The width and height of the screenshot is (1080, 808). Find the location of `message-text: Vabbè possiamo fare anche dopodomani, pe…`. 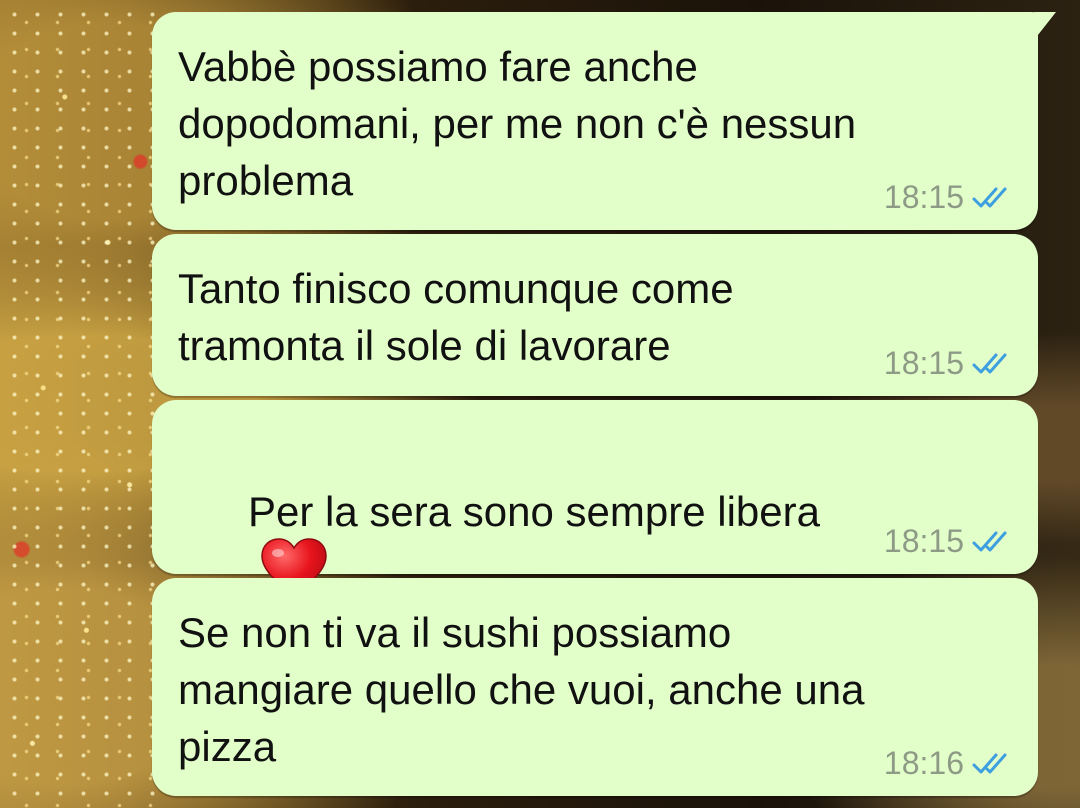

message-text: Vabbè possiamo fare anche dopodomani, pe… is located at coordinates (517, 123).